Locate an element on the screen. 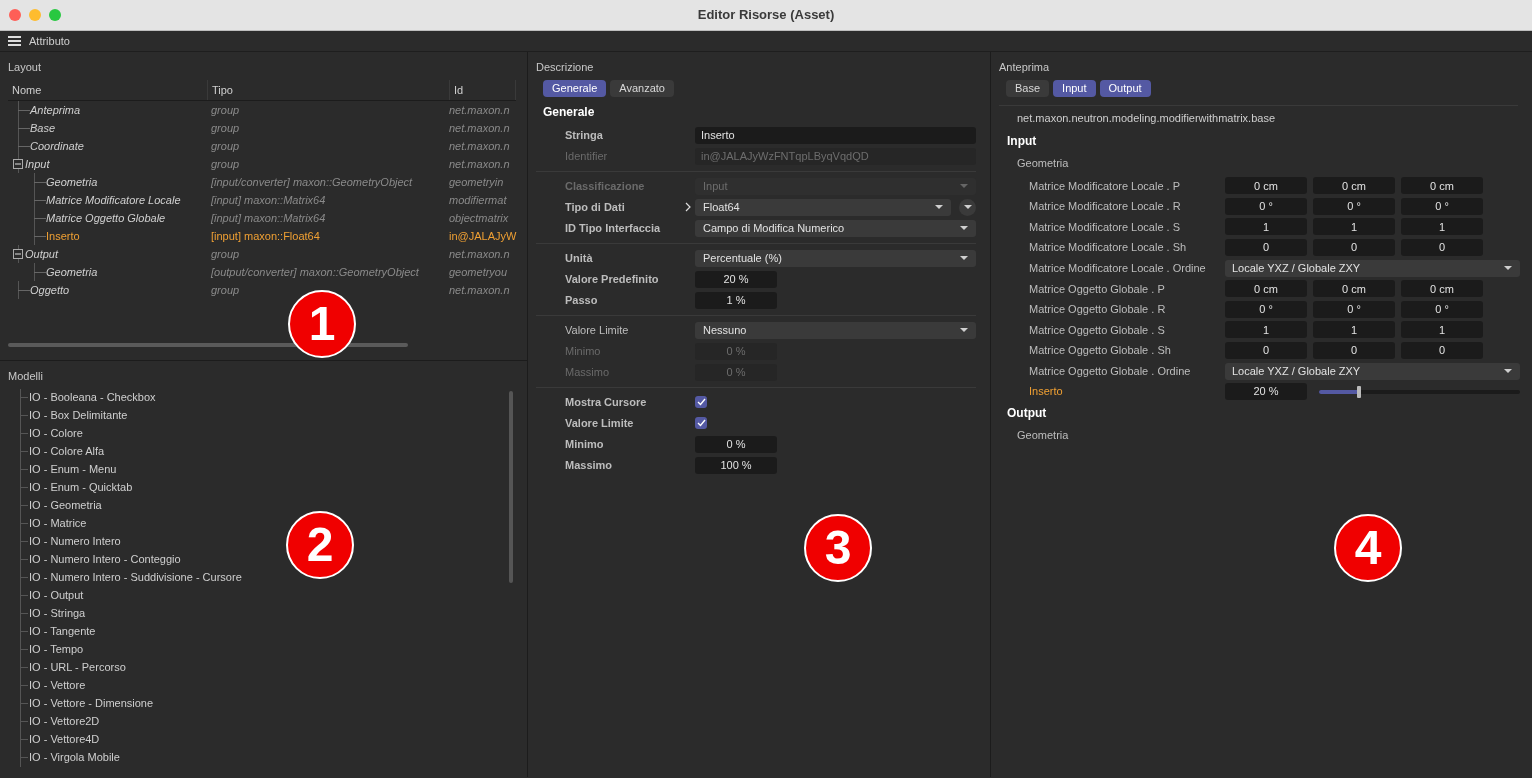 The width and height of the screenshot is (1532, 778). field-label: Identifier is located at coordinates (586, 156).